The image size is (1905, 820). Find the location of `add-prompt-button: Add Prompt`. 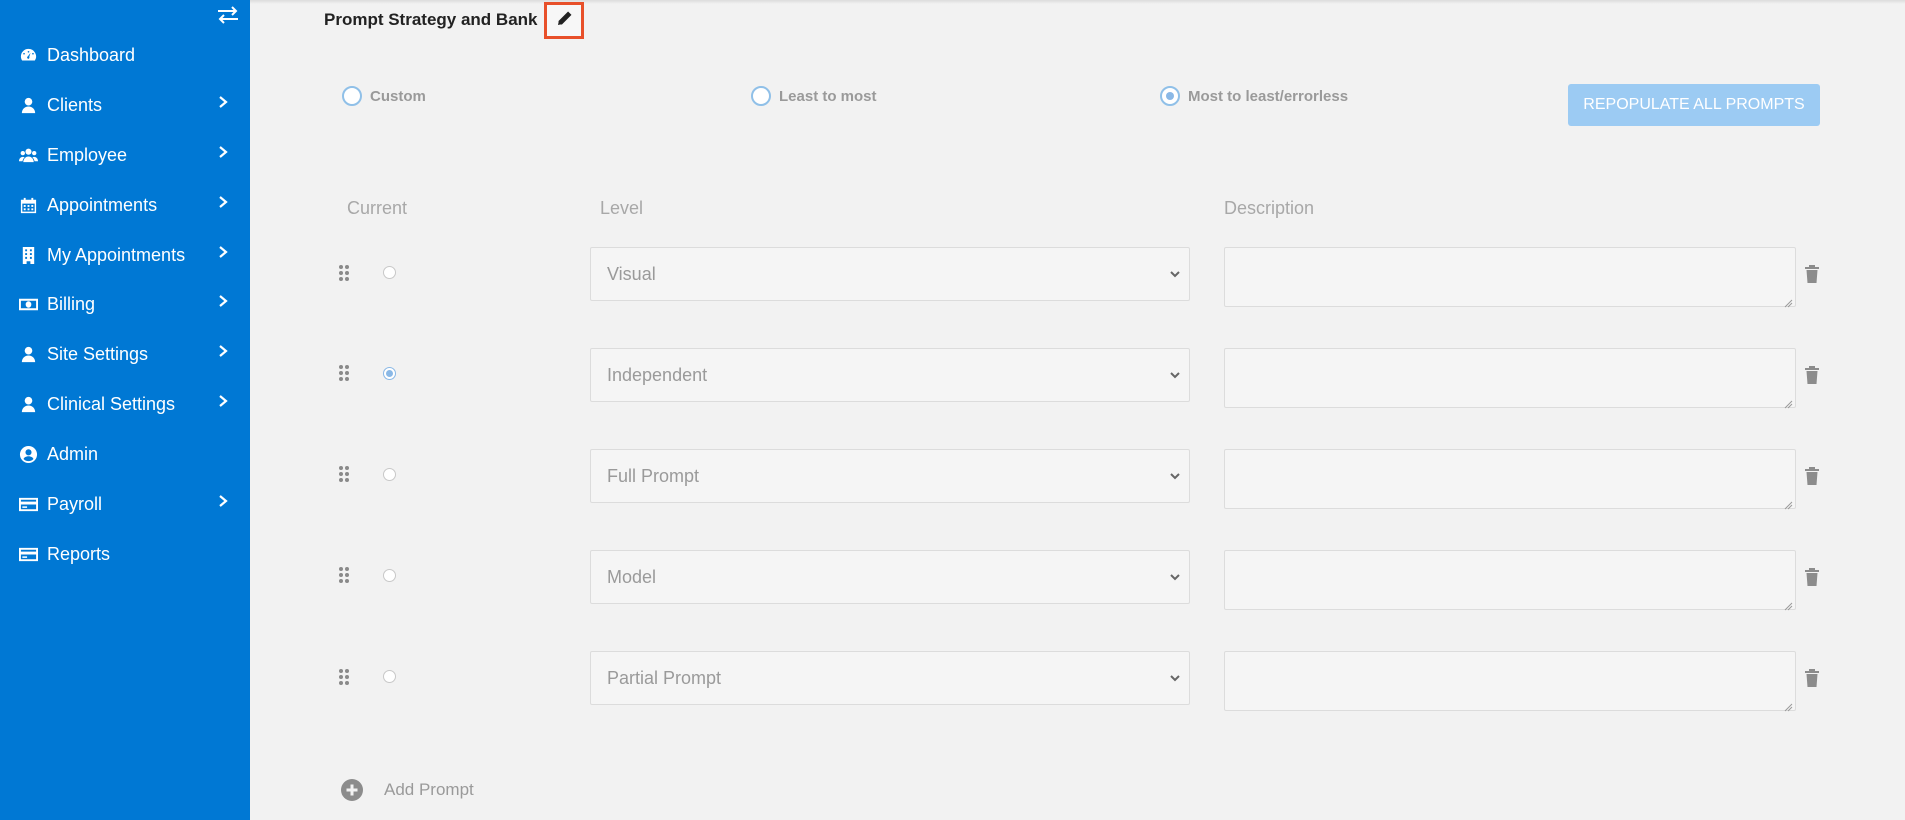

add-prompt-button: Add Prompt is located at coordinates (407, 790).